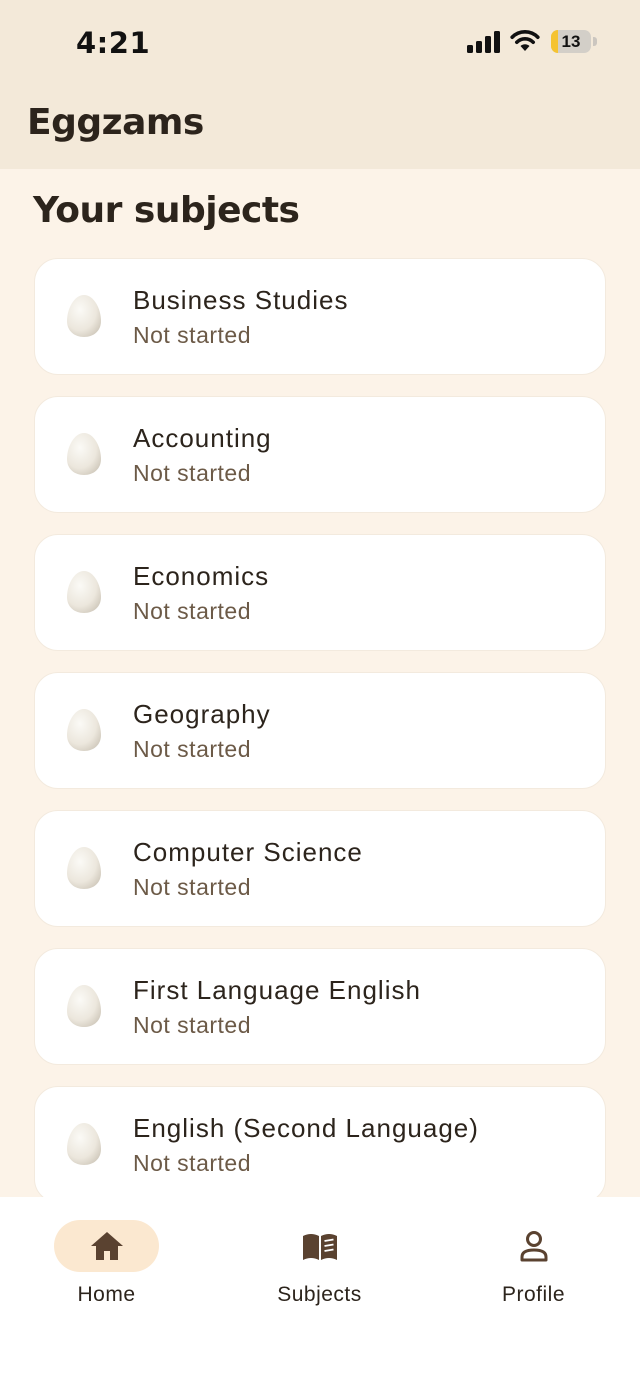 The width and height of the screenshot is (640, 1385). Describe the element at coordinates (595, 41) in the screenshot. I see `battery-cap` at that location.